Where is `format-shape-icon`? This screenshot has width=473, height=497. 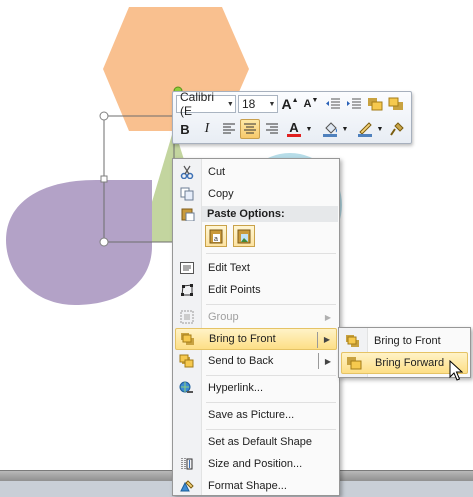 format-shape-icon is located at coordinates (187, 486).